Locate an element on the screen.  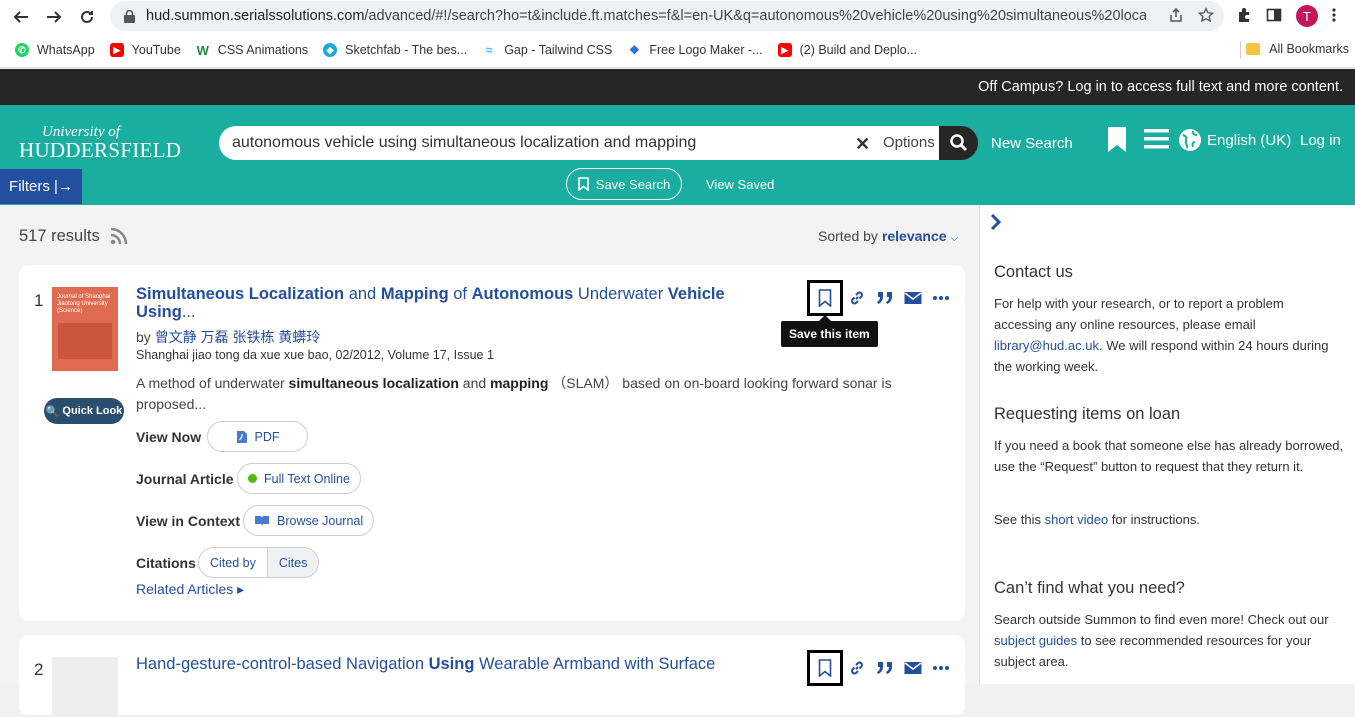
rss-icon is located at coordinates (119, 237).